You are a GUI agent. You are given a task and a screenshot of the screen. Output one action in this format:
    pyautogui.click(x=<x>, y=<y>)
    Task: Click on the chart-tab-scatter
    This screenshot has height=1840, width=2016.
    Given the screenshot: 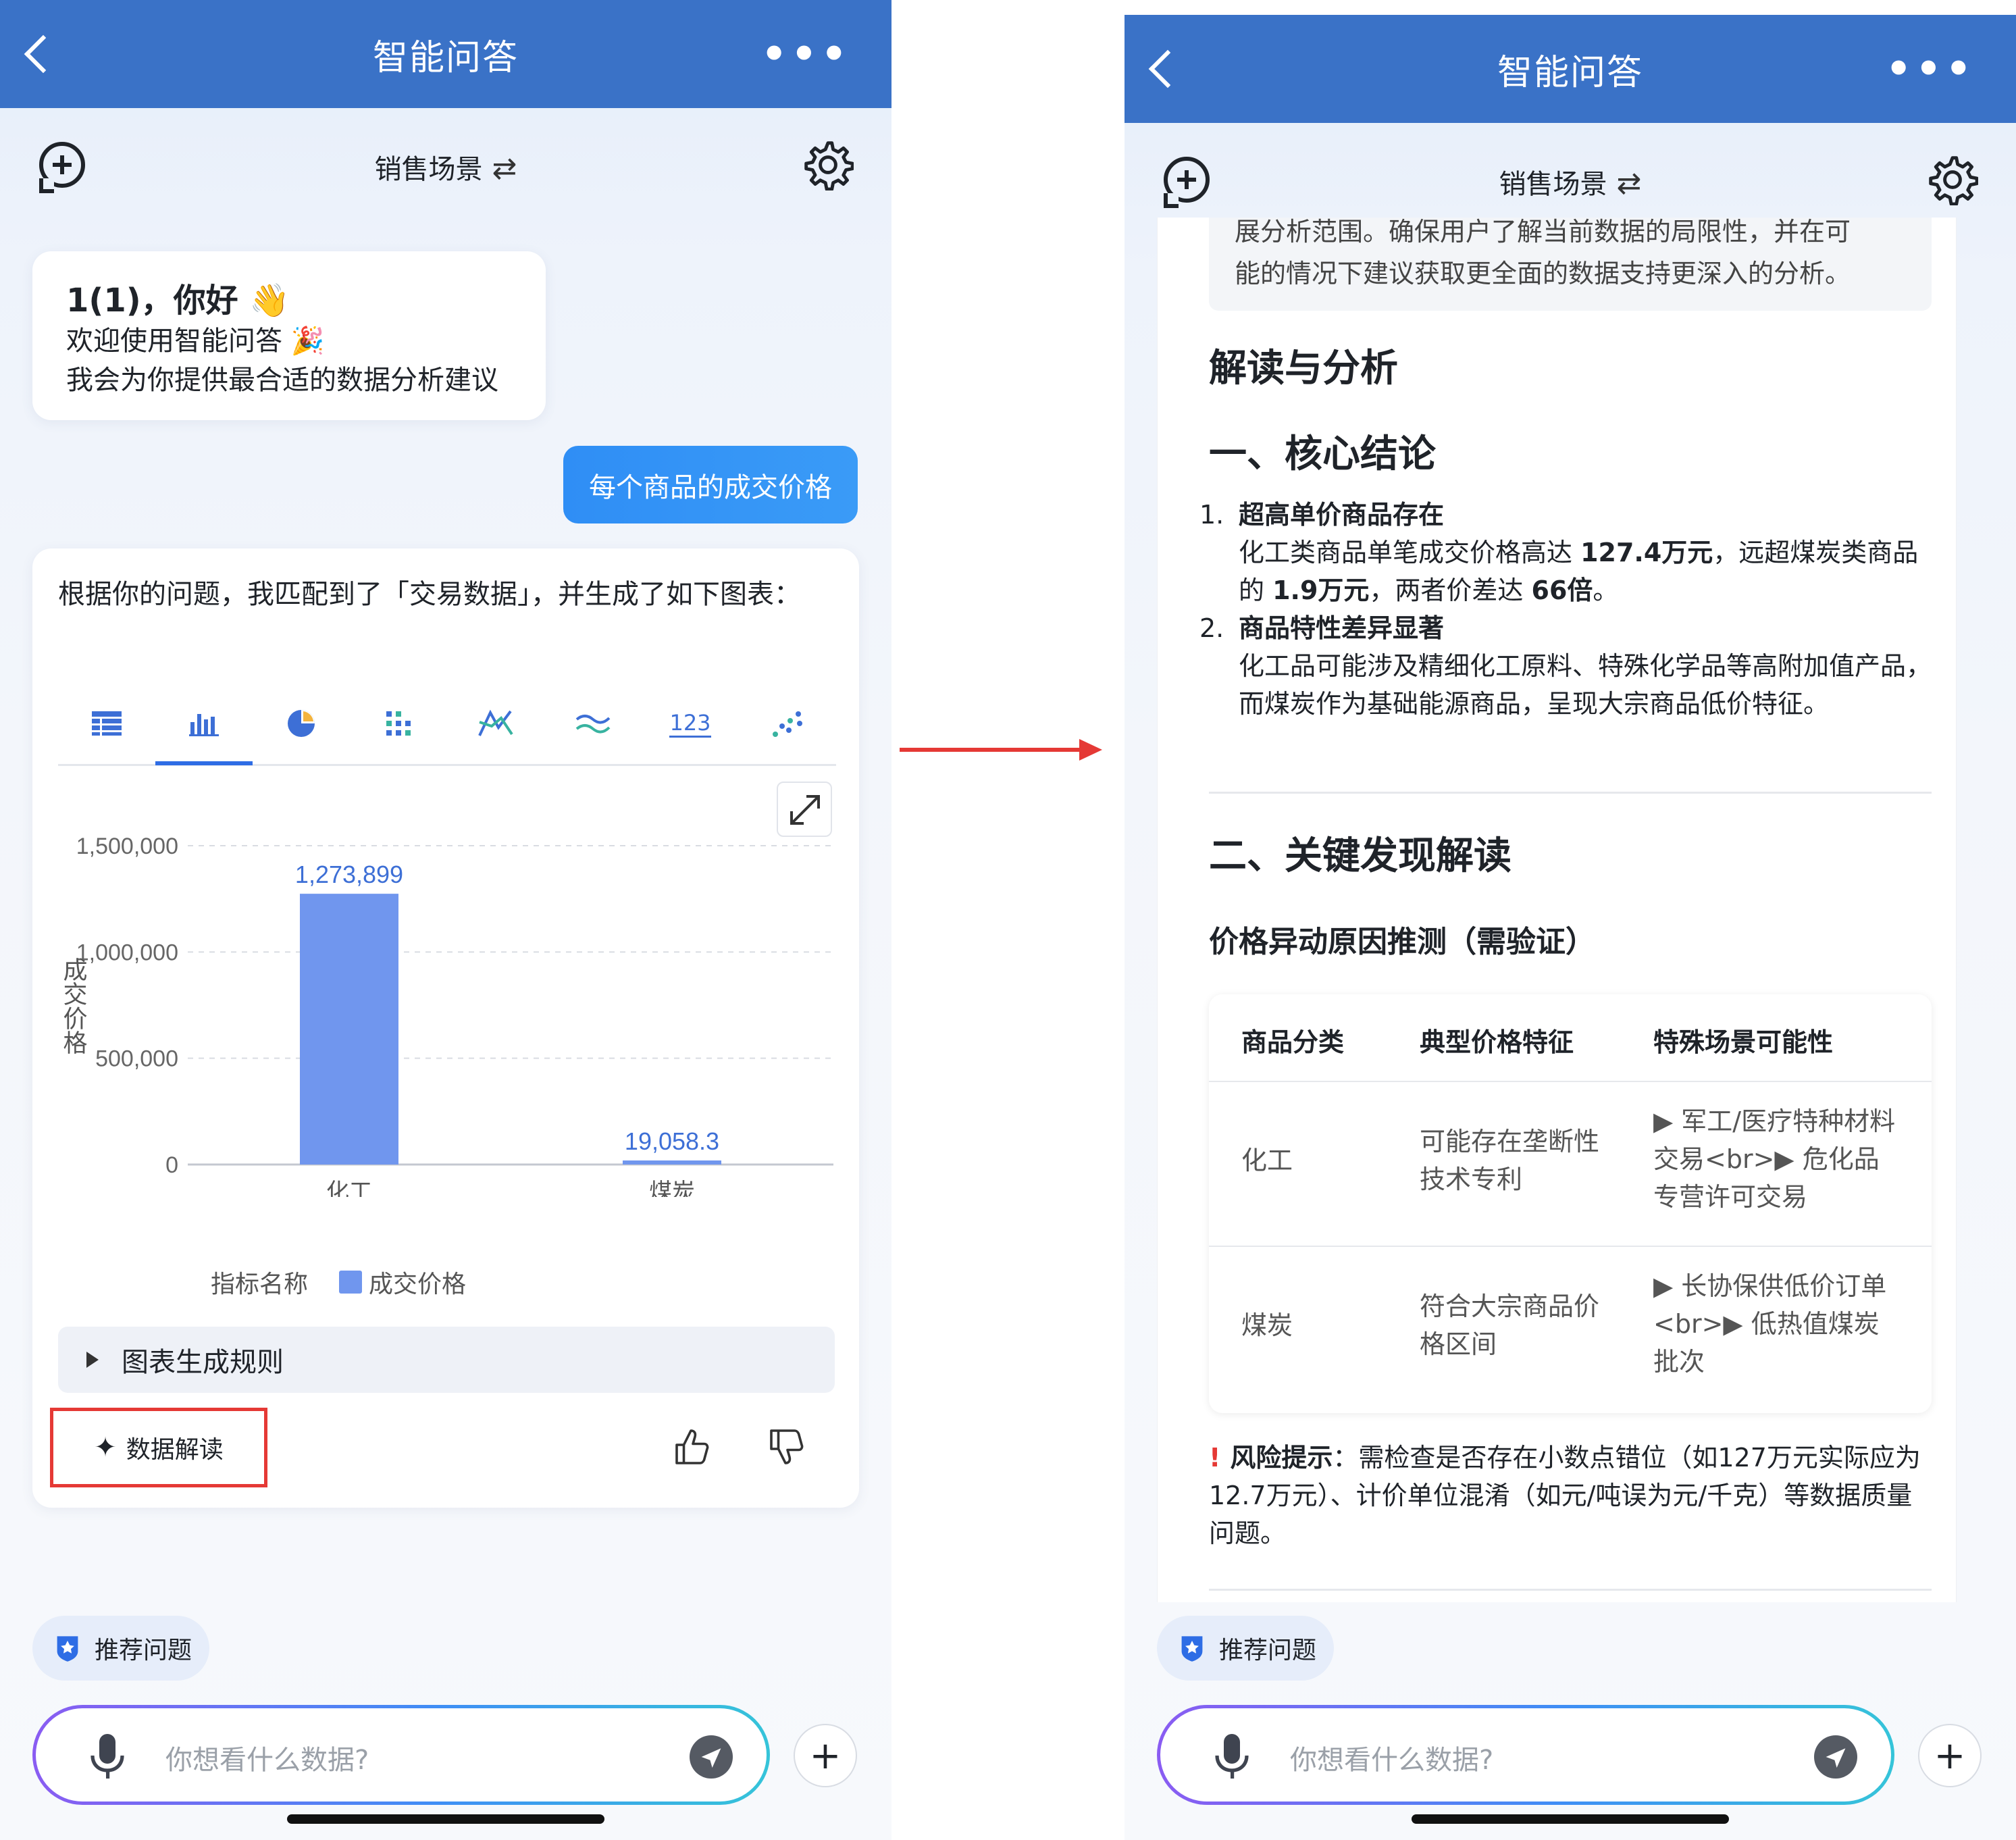 What is the action you would take?
    pyautogui.click(x=787, y=724)
    